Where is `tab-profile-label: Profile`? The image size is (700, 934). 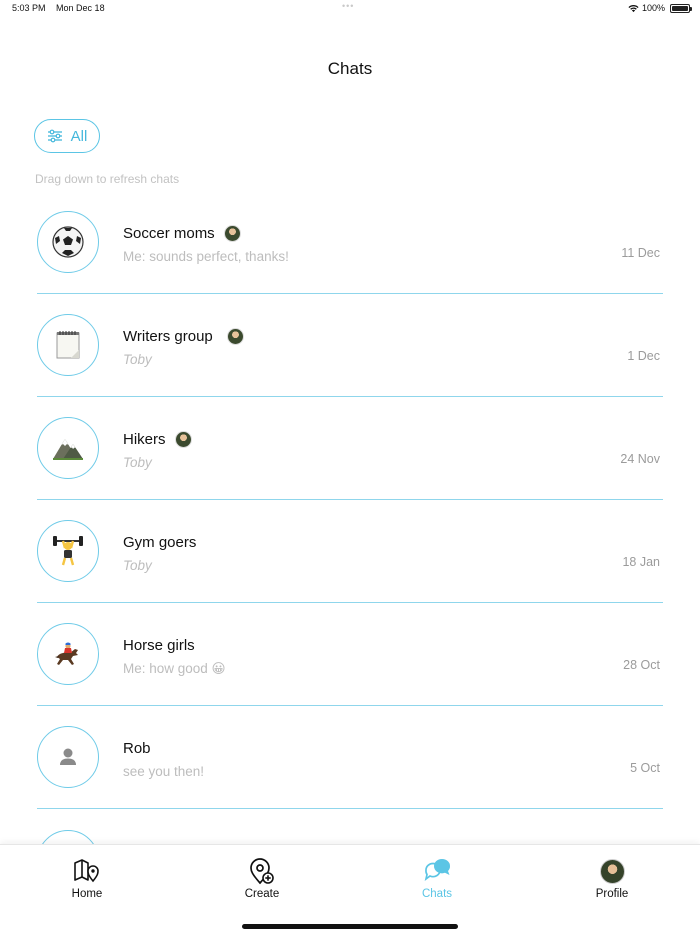
tab-profile-label: Profile is located at coordinates (612, 894).